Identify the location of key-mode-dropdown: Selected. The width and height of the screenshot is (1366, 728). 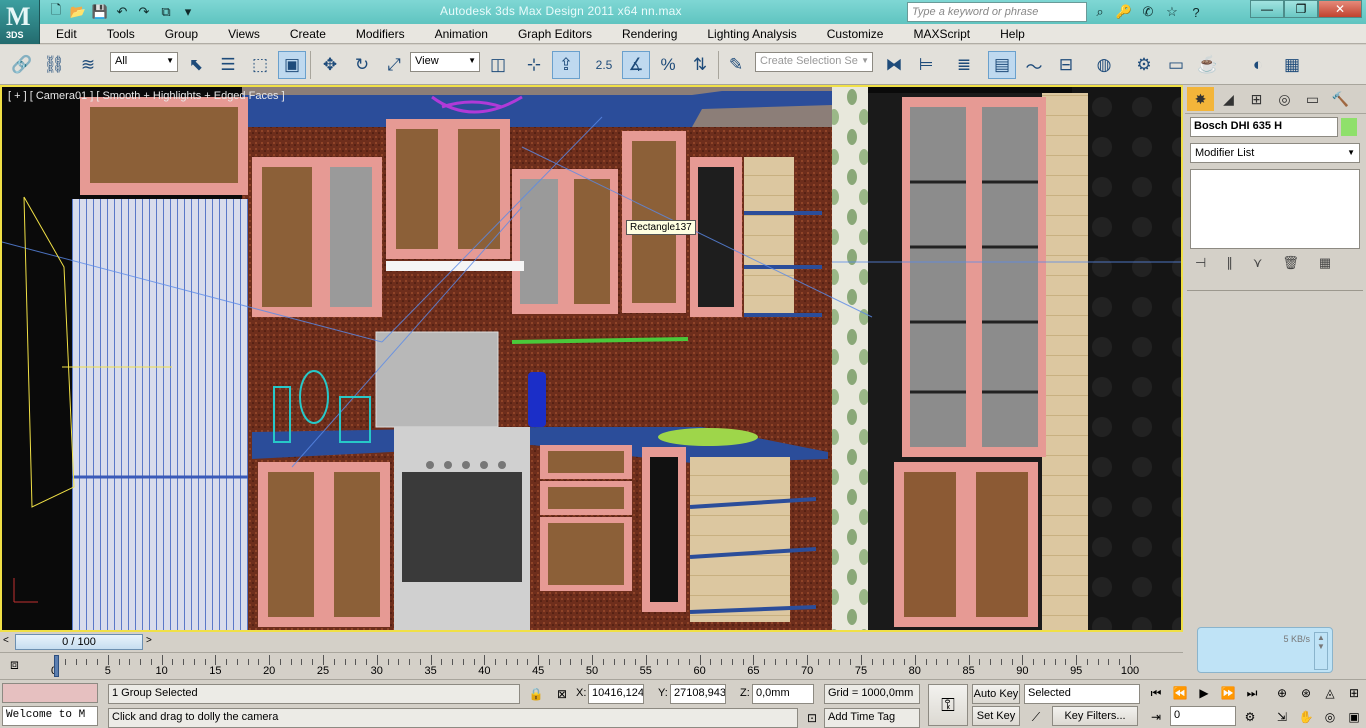
(1082, 694).